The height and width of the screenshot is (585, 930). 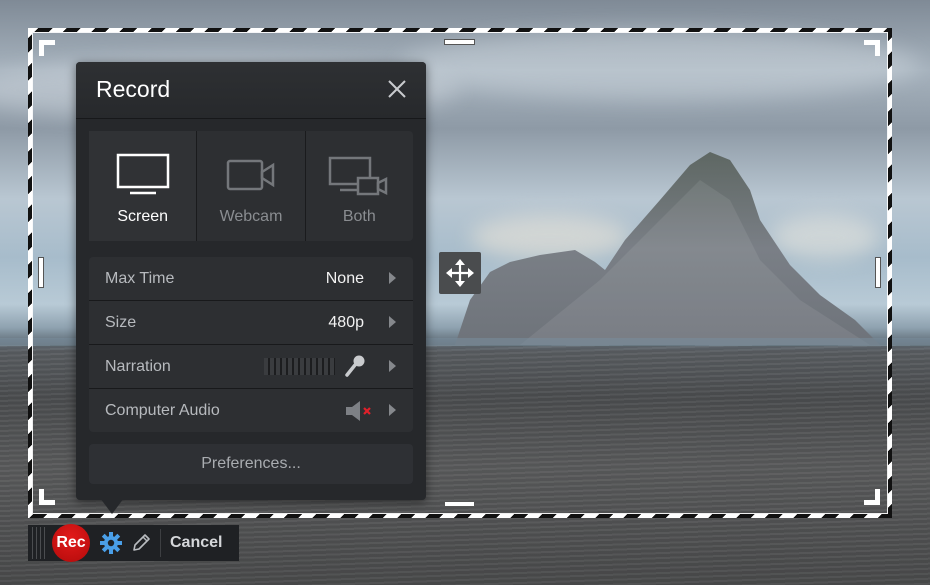 What do you see at coordinates (133, 89) in the screenshot?
I see `panel-title: Record` at bounding box center [133, 89].